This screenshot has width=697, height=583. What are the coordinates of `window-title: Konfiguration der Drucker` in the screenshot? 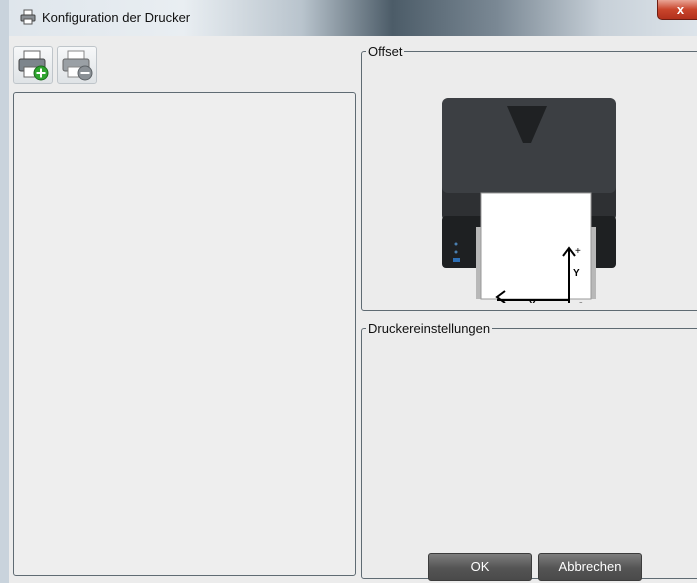 It's located at (116, 17).